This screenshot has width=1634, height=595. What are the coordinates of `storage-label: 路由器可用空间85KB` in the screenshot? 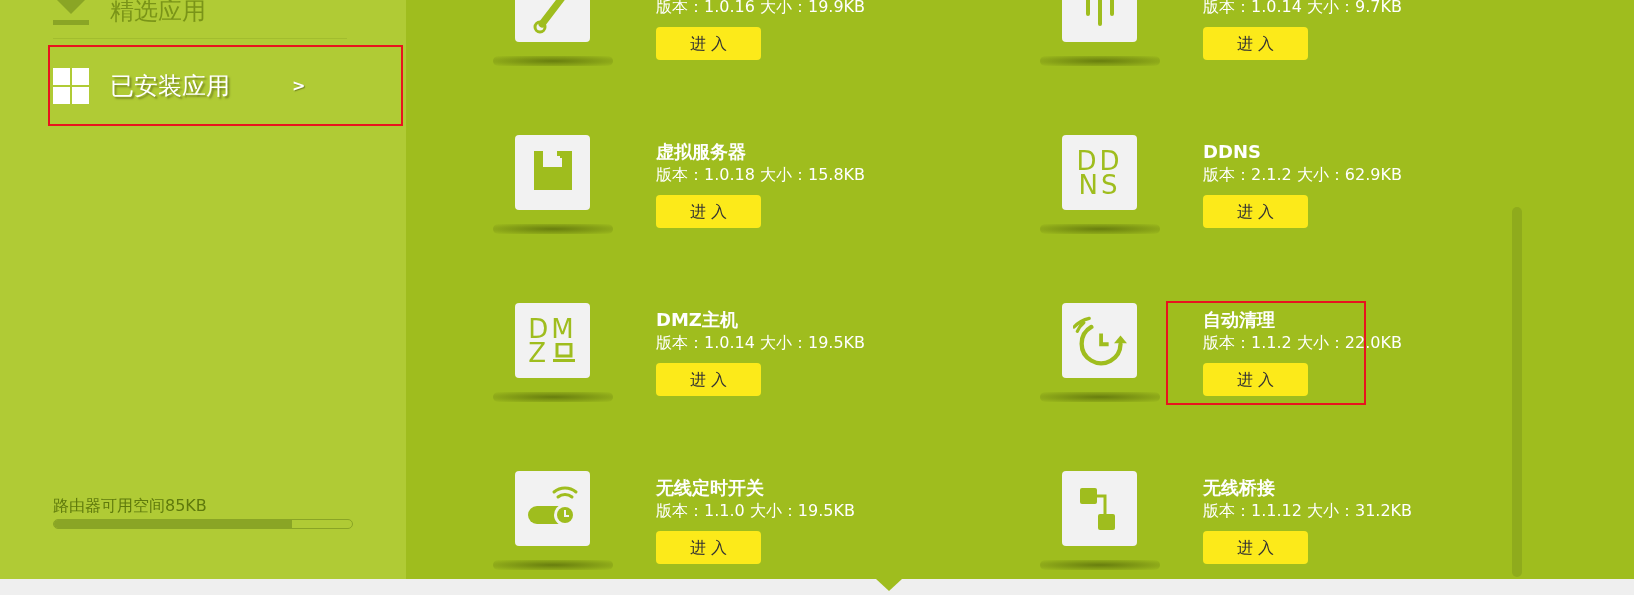 It's located at (130, 506).